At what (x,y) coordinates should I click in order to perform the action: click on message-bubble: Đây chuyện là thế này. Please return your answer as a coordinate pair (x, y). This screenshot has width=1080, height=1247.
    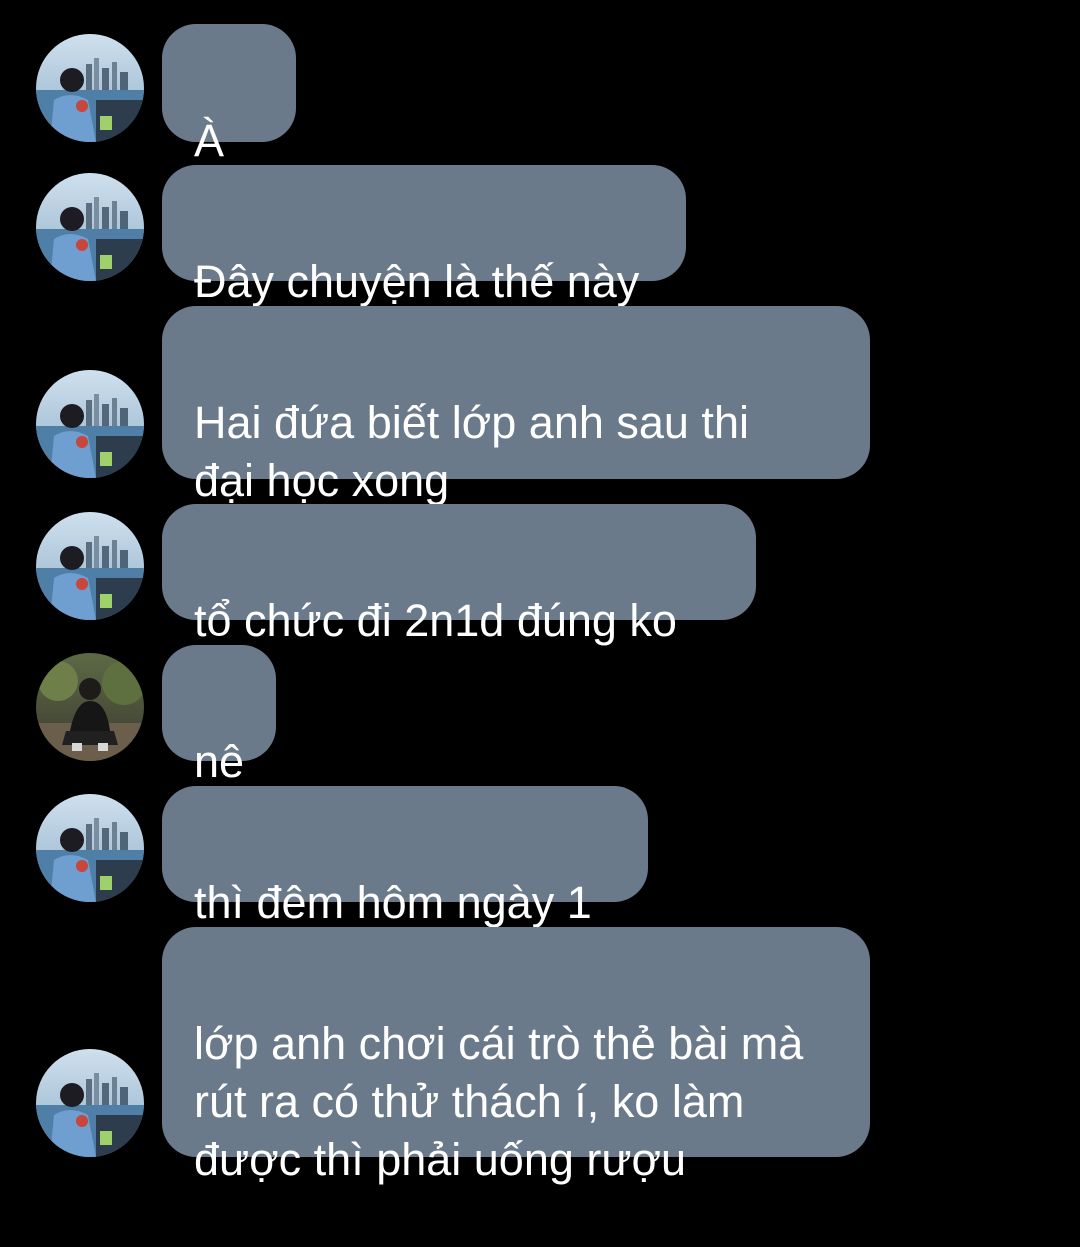
    Looking at the image, I should click on (424, 236).